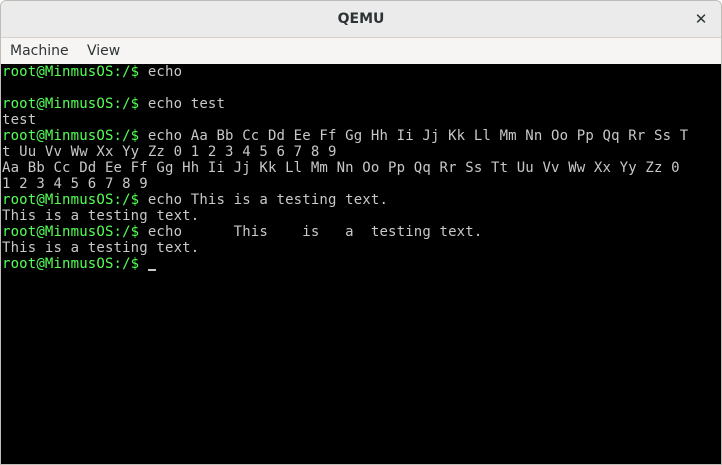  Describe the element at coordinates (161, 72) in the screenshot. I see `line-text: echo` at that location.